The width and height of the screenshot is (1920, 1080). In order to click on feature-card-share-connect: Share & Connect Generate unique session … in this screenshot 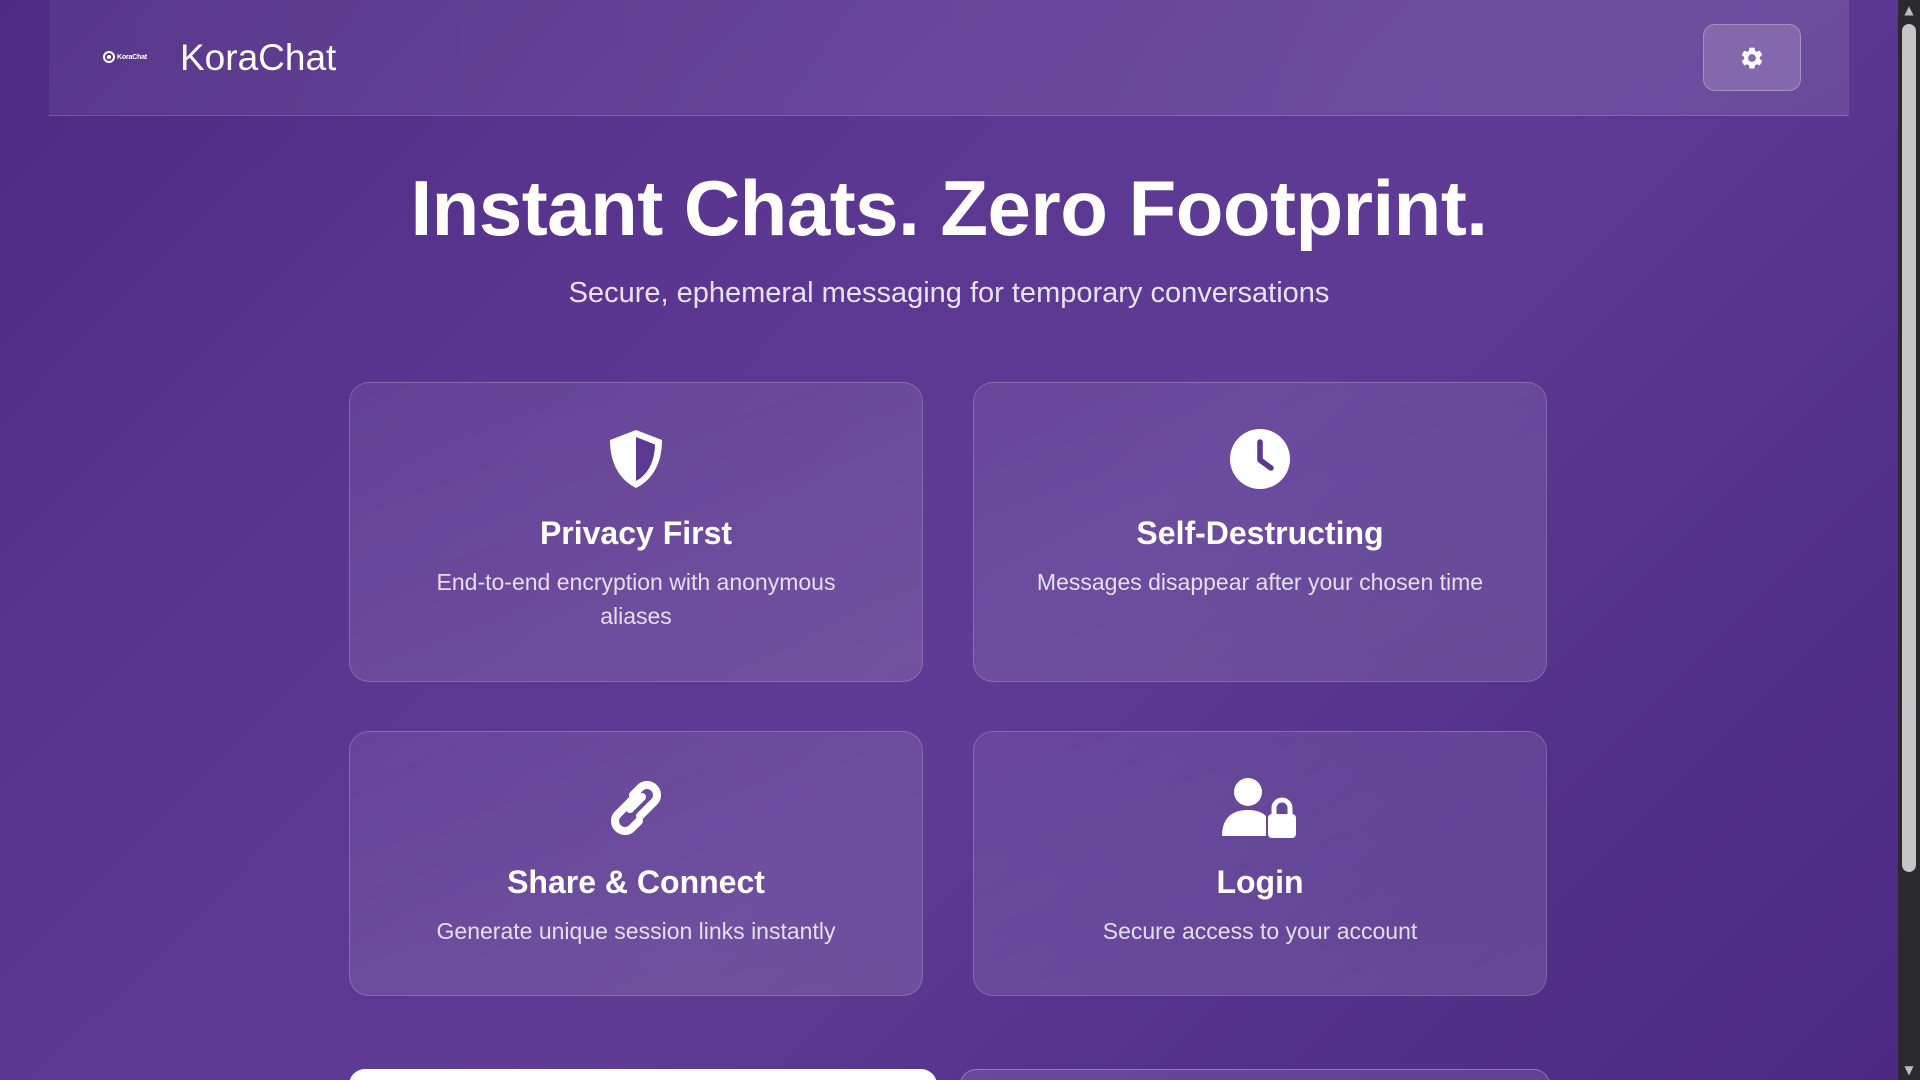, I will do `click(636, 863)`.